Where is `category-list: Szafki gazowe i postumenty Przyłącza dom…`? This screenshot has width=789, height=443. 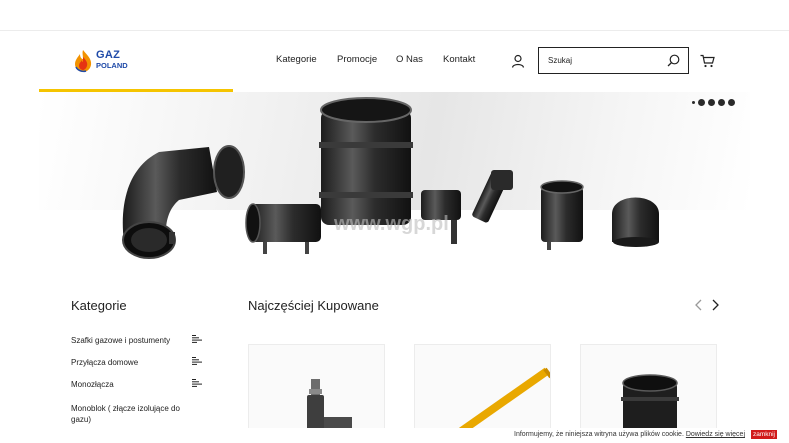
category-list: Szafki gazowe i postumenty Przyłącza dom… is located at coordinates (141, 380).